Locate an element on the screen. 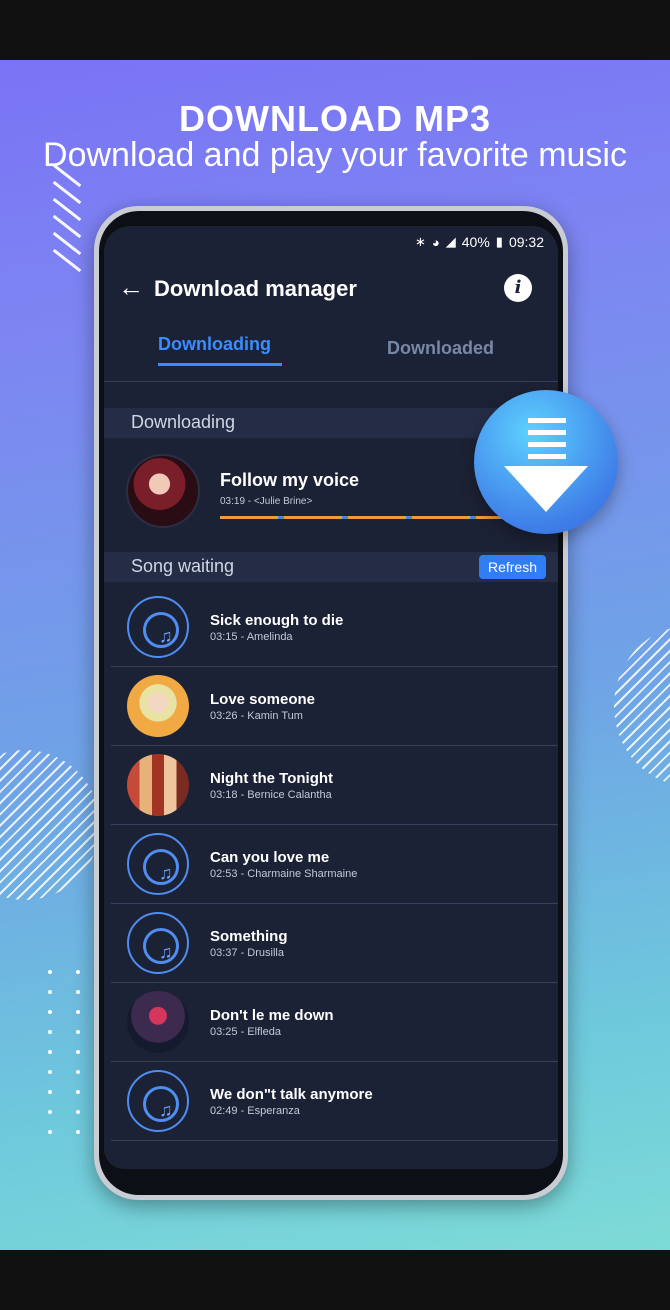  song-title: Can you love me is located at coordinates (270, 857).